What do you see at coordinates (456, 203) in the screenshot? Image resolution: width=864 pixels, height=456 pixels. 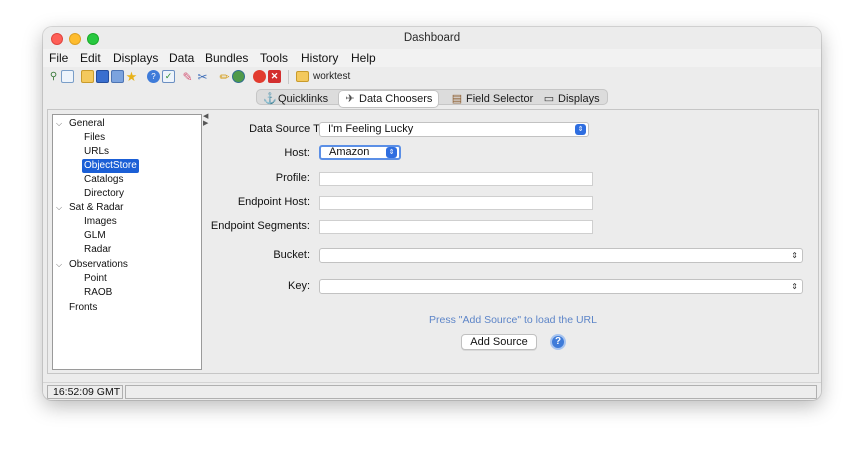 I see `endpoint-host-field` at bounding box center [456, 203].